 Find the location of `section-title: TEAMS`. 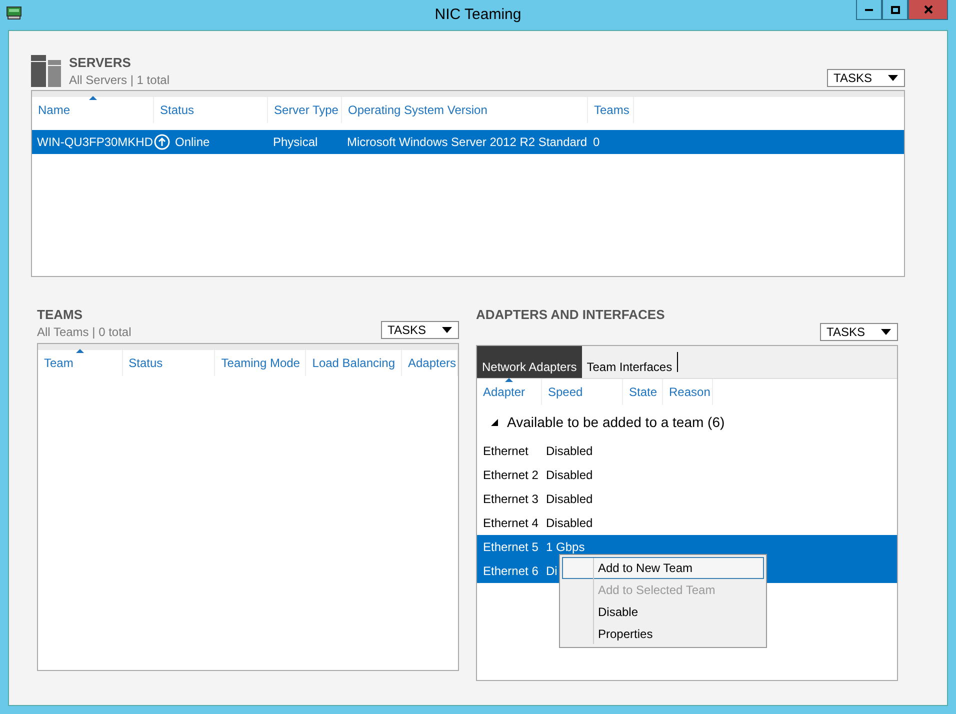

section-title: TEAMS is located at coordinates (60, 314).